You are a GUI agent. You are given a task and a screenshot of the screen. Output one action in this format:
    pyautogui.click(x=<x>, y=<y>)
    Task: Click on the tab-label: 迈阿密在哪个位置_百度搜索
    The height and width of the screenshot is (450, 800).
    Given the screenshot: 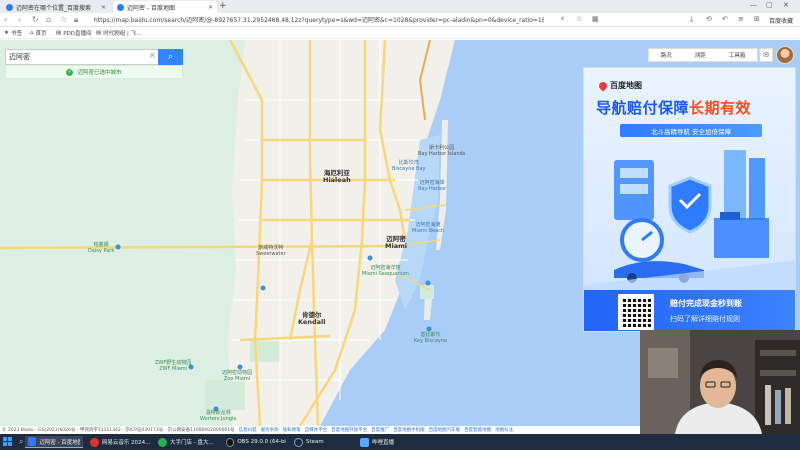 What is the action you would take?
    pyautogui.click(x=54, y=8)
    